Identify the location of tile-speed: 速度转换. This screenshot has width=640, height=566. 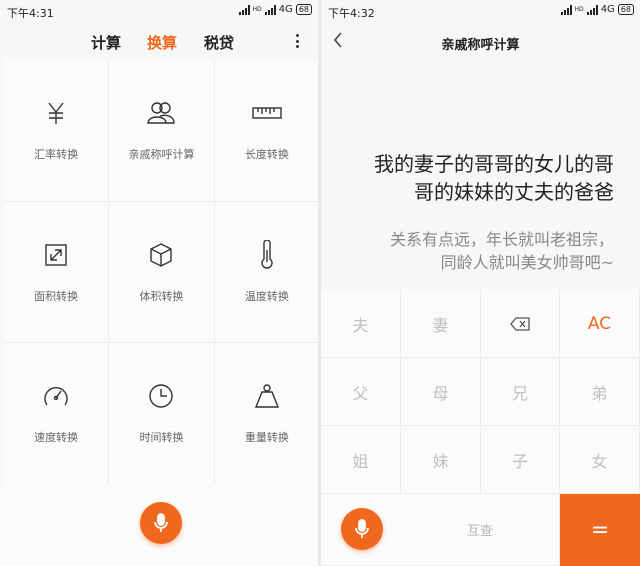
(56, 413).